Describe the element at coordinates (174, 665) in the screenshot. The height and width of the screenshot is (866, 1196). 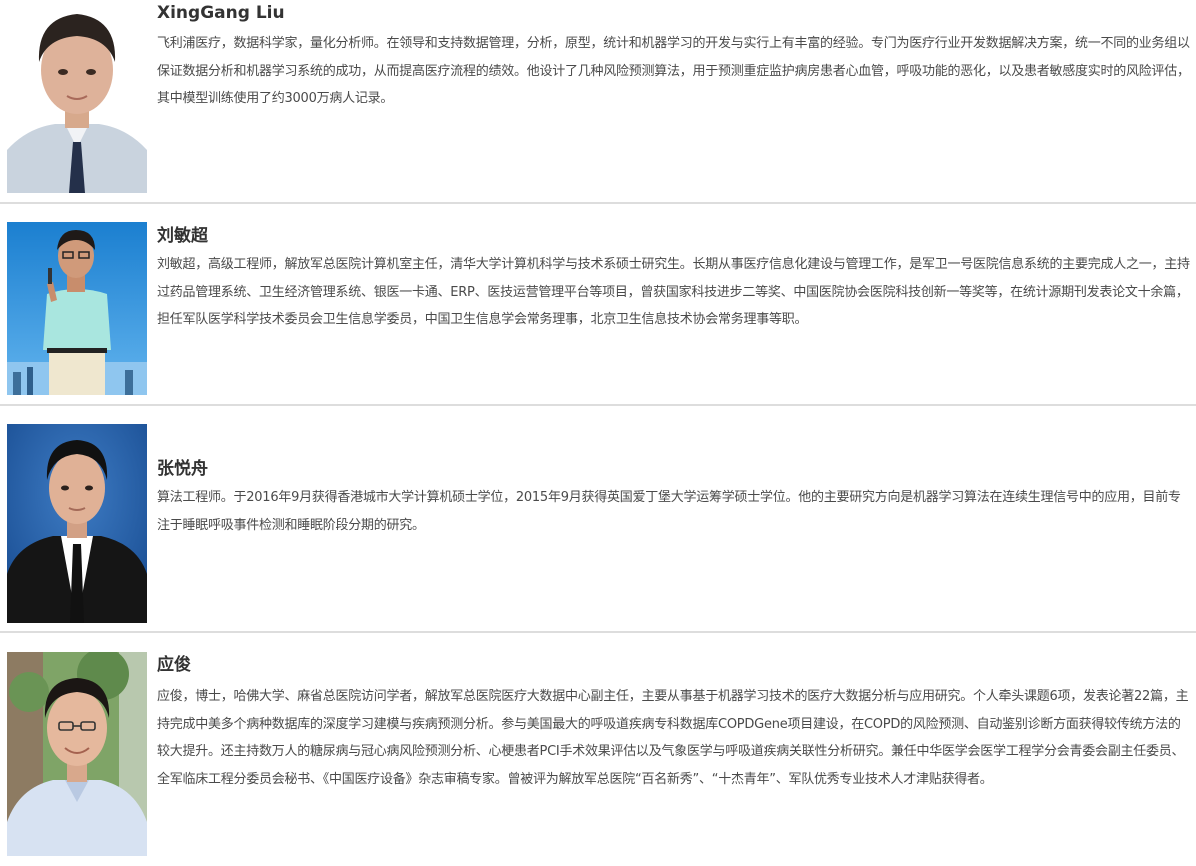
I see `profile-name: 应俊` at that location.